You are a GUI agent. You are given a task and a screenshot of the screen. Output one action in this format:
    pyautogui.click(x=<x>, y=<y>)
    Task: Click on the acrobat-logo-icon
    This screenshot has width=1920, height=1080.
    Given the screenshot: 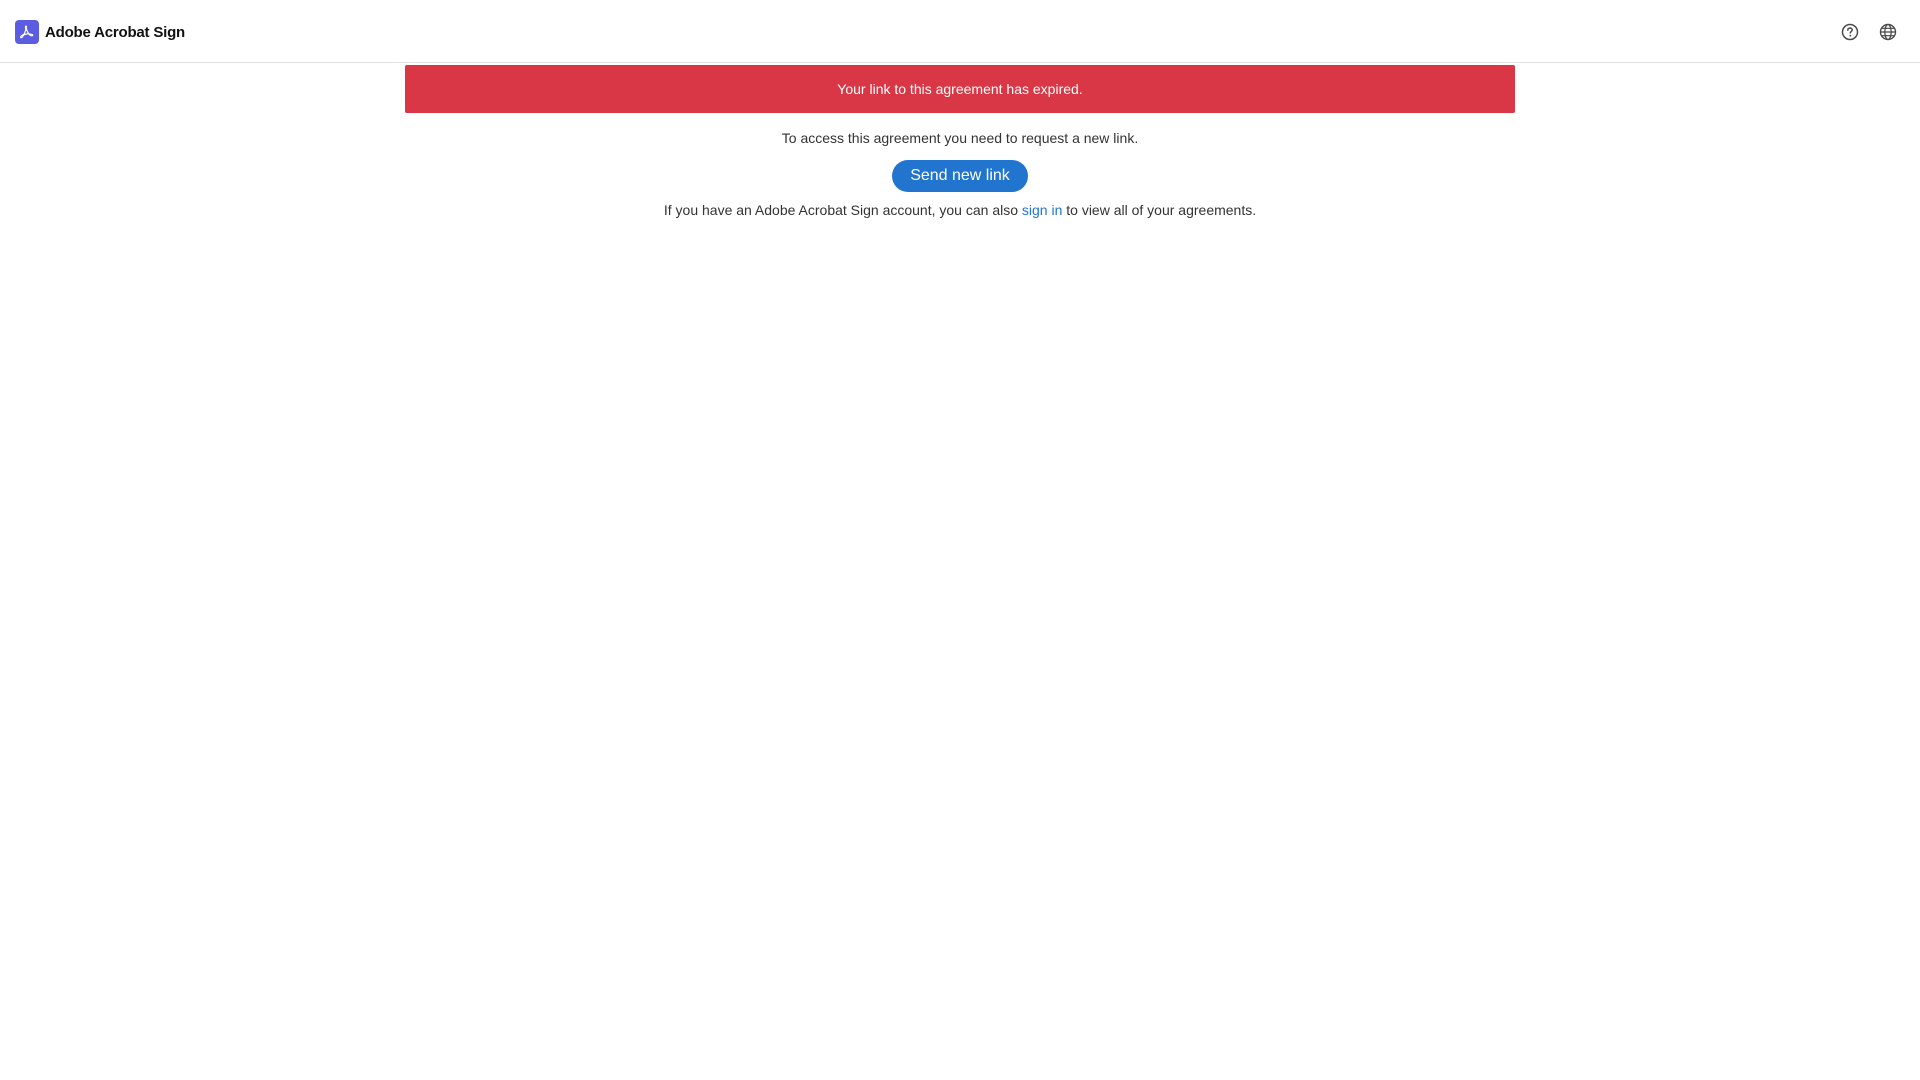 What is the action you would take?
    pyautogui.click(x=27, y=32)
    